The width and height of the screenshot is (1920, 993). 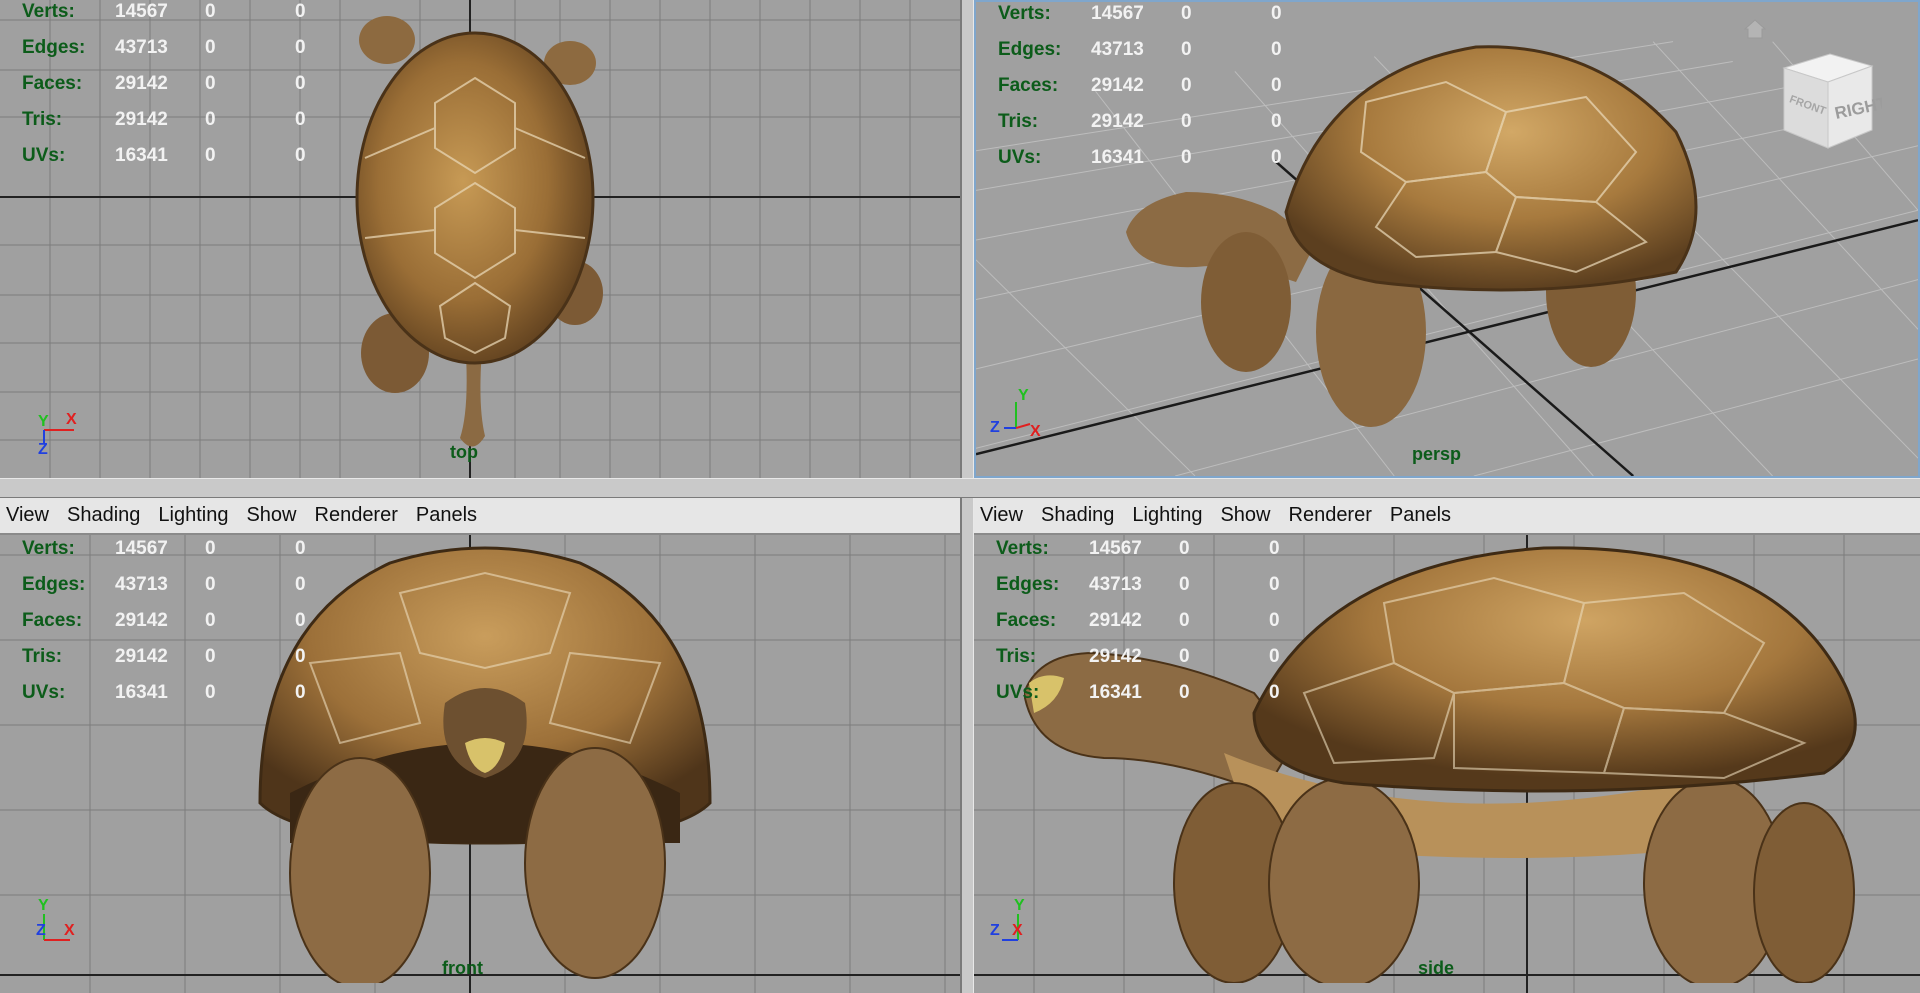 I want to click on hud-label: Tris:, so click(x=42, y=656).